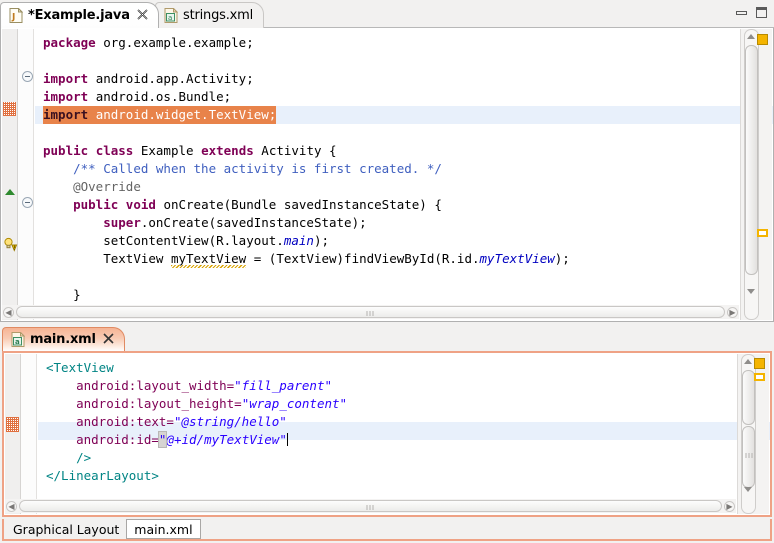  Describe the element at coordinates (408, 115) in the screenshot. I see `code-line-highlighted: import android.widget.TextView;` at that location.